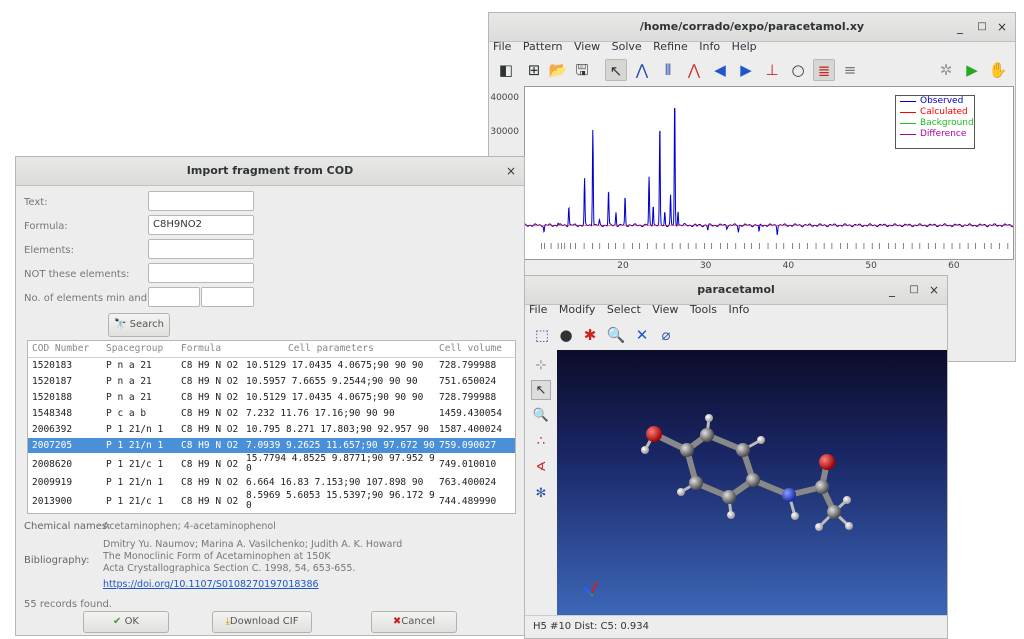 Image resolution: width=1024 pixels, height=639 pixels. What do you see at coordinates (772, 70) in the screenshot?
I see `marker-icon: ⊥` at bounding box center [772, 70].